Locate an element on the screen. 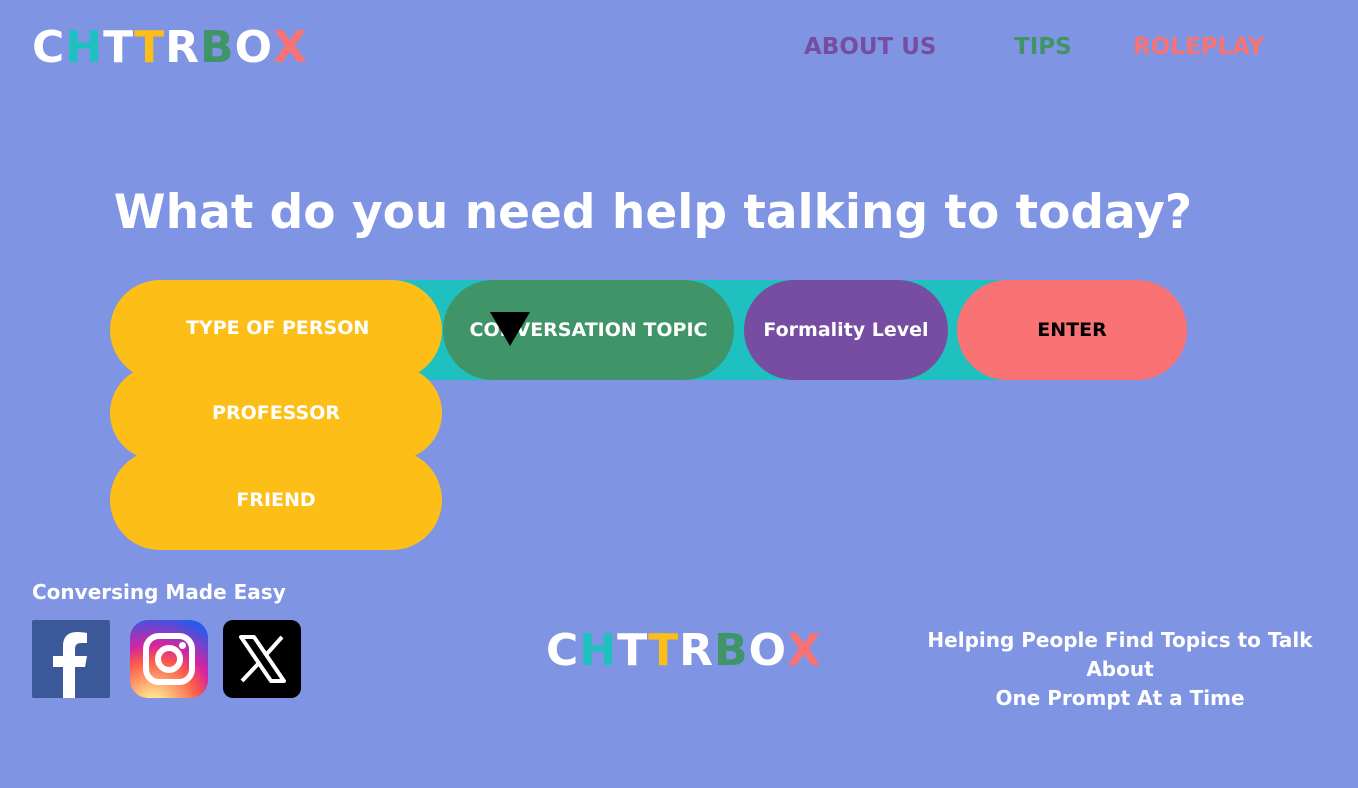 The height and width of the screenshot is (788, 1358). nav-about-us: ABOUT US is located at coordinates (870, 47).